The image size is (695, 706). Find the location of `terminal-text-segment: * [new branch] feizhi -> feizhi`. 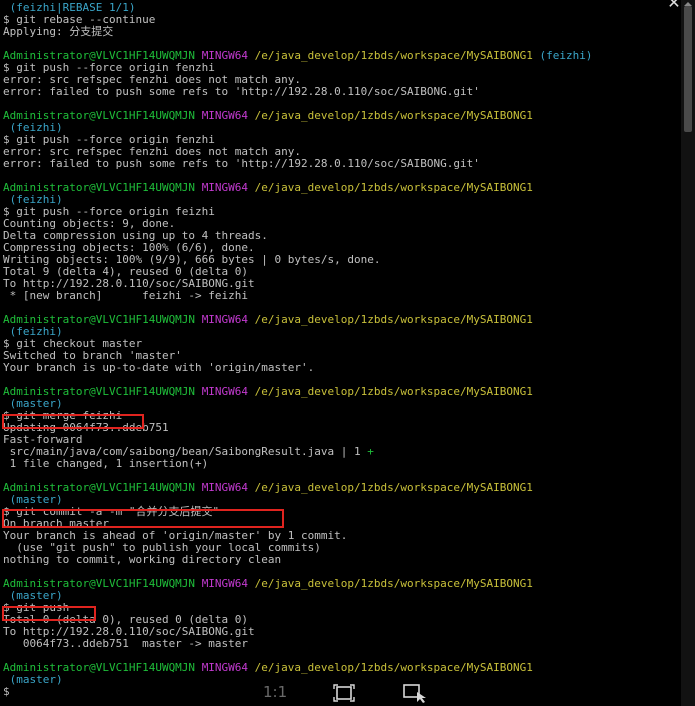

terminal-text-segment: * [new branch] feizhi -> feizhi is located at coordinates (126, 295).